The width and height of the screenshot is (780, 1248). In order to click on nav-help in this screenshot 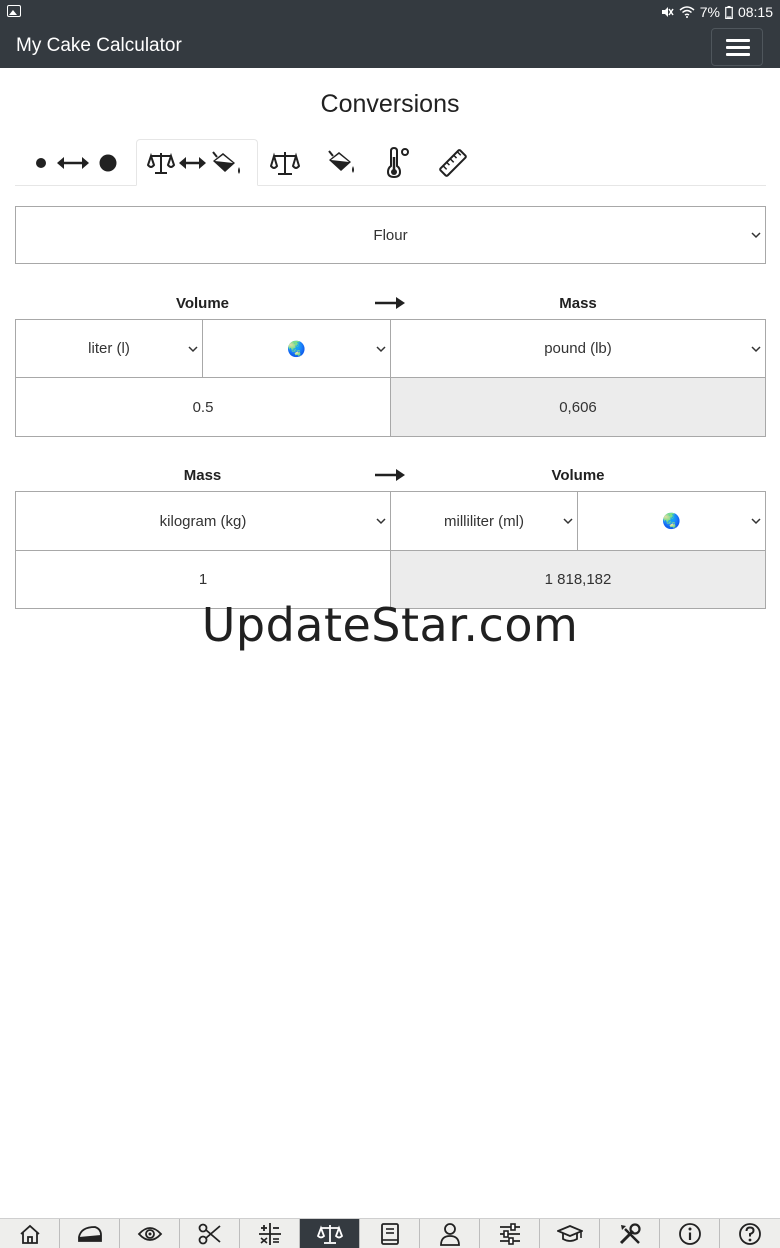, I will do `click(750, 1233)`.